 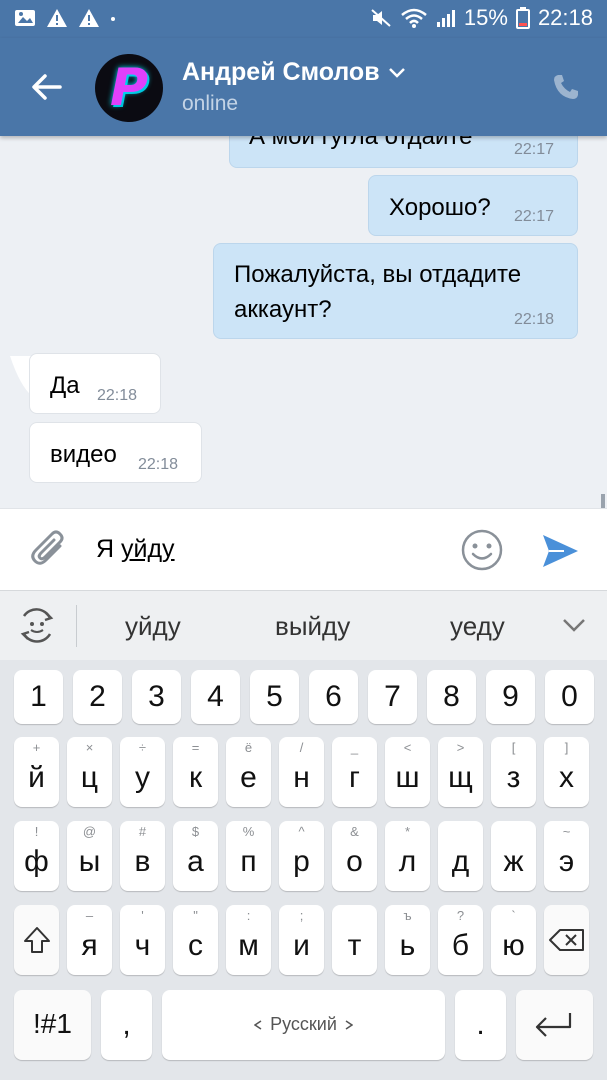 What do you see at coordinates (513, 940) in the screenshot?
I see `key-ю: ` ю` at bounding box center [513, 940].